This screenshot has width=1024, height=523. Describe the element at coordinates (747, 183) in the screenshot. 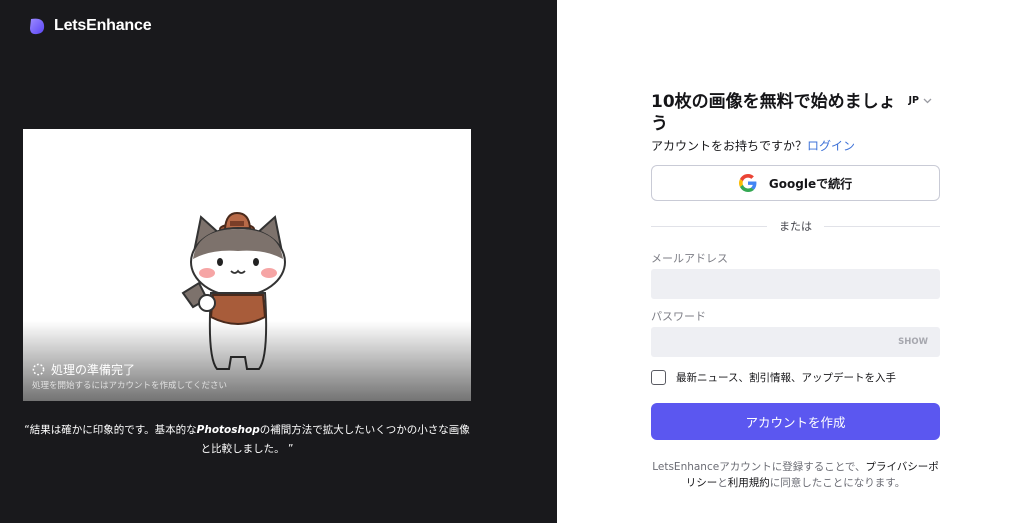

I see `google-icon` at that location.